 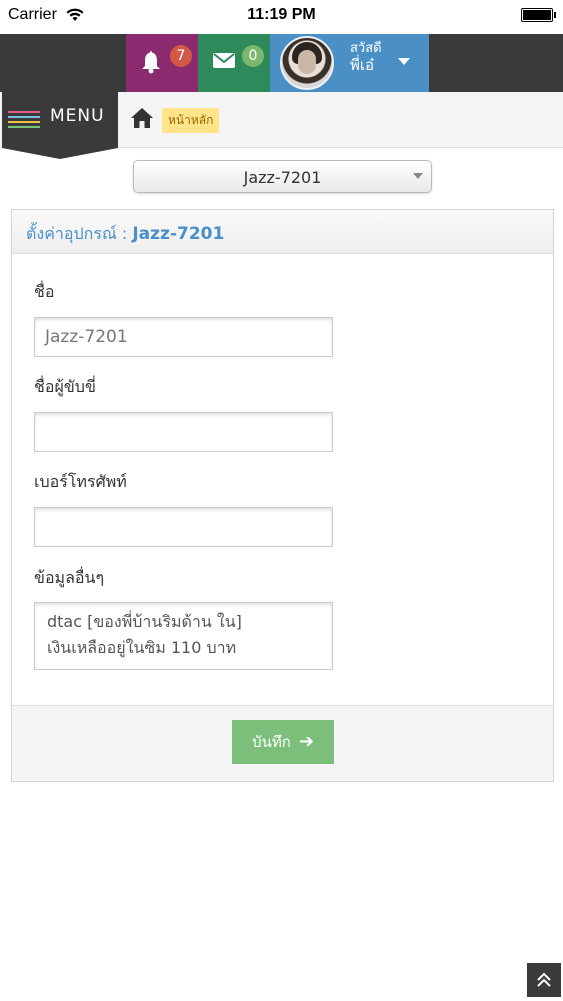 I want to click on double-chevron-up-icon, so click(x=544, y=979).